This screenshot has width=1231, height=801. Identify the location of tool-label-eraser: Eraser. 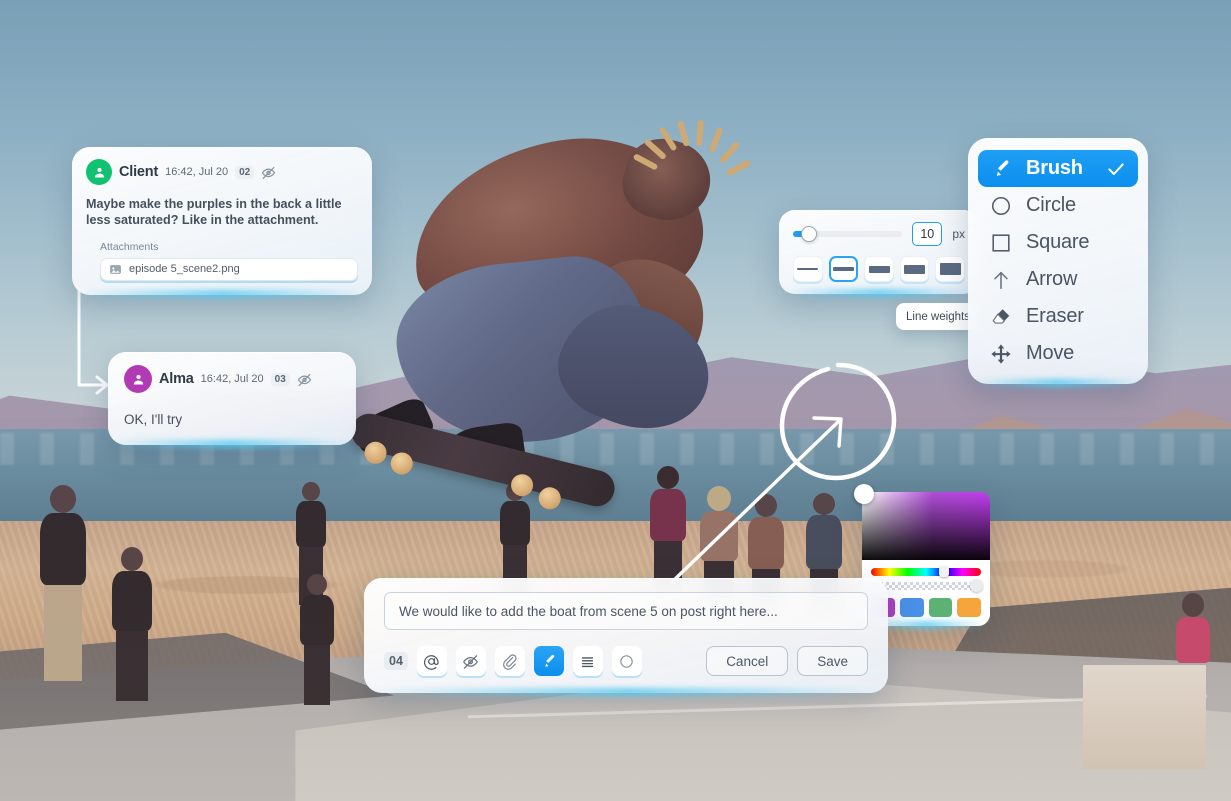
(1055, 316).